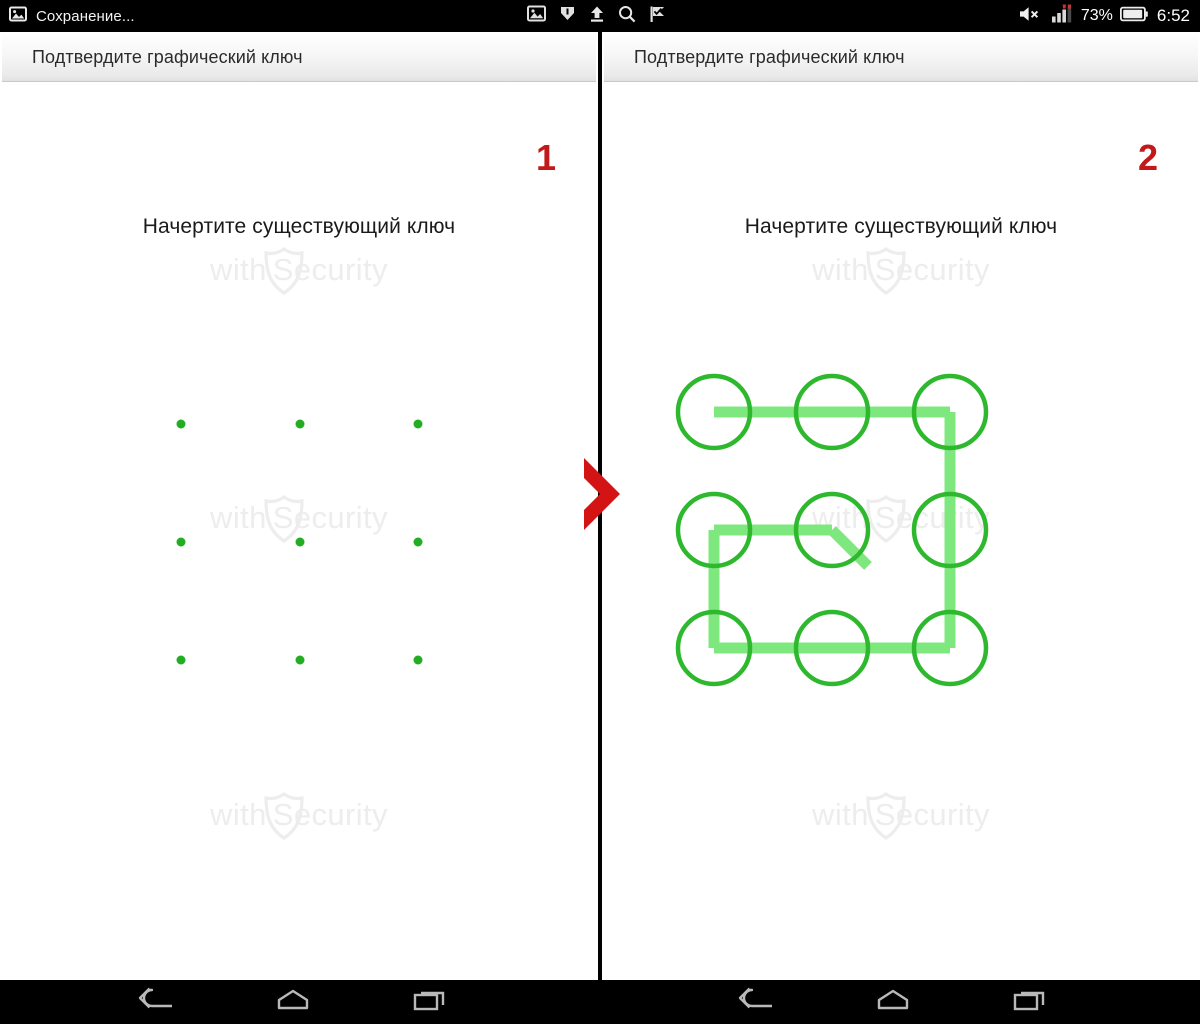  I want to click on step-number-2: 2, so click(1147, 157).